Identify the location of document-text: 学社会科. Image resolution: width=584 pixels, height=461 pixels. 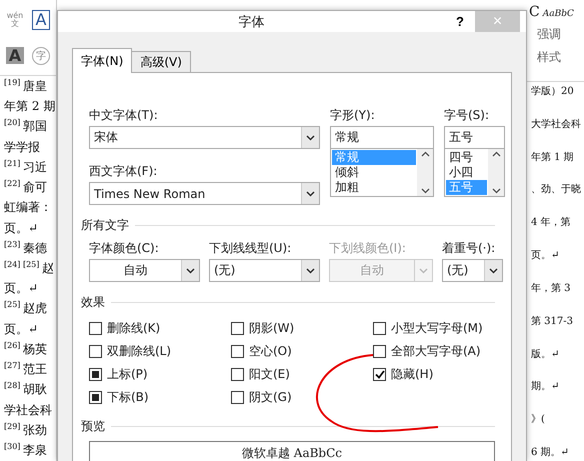
(28, 410).